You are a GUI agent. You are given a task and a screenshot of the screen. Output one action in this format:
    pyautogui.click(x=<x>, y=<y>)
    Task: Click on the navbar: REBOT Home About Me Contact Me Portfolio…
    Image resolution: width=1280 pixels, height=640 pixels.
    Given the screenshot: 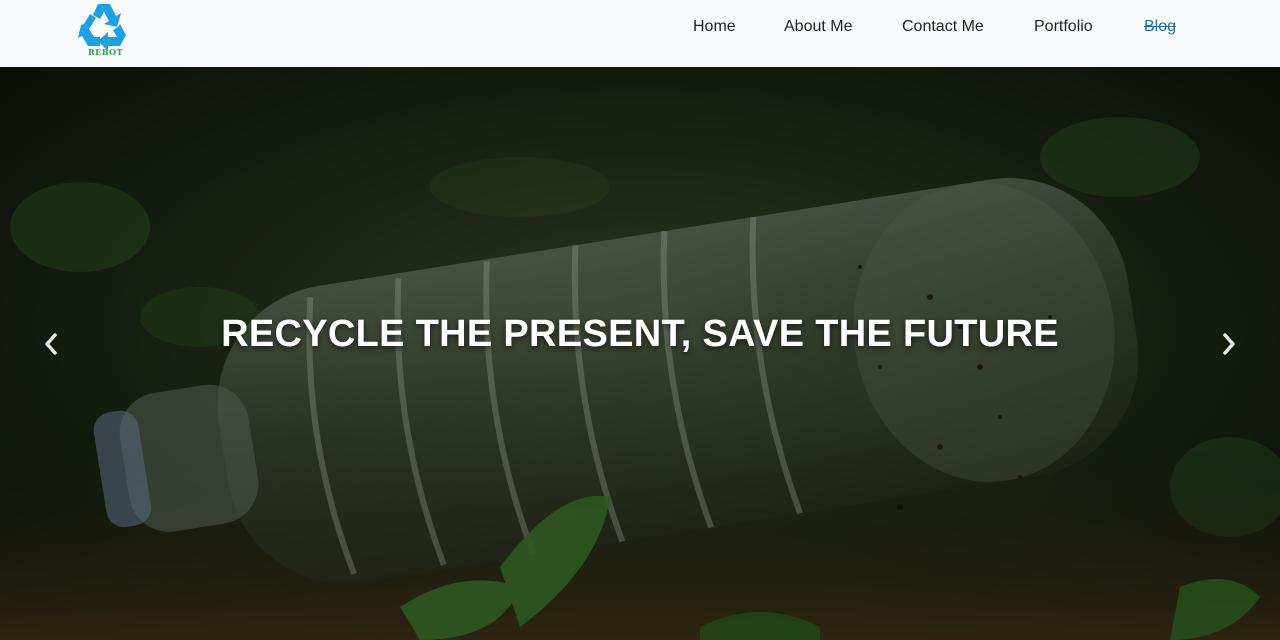 What is the action you would take?
    pyautogui.click(x=640, y=33)
    